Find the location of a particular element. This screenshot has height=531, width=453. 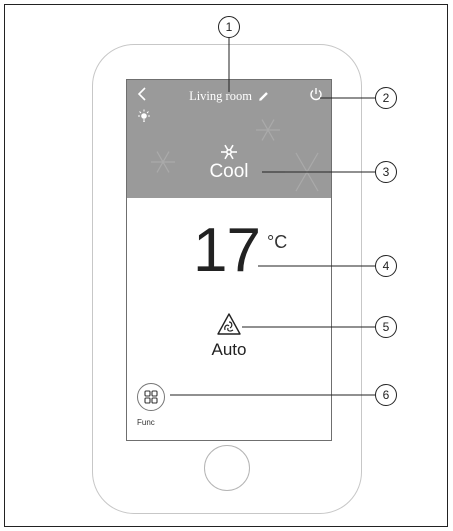

callout-4: 4 is located at coordinates (386, 266).